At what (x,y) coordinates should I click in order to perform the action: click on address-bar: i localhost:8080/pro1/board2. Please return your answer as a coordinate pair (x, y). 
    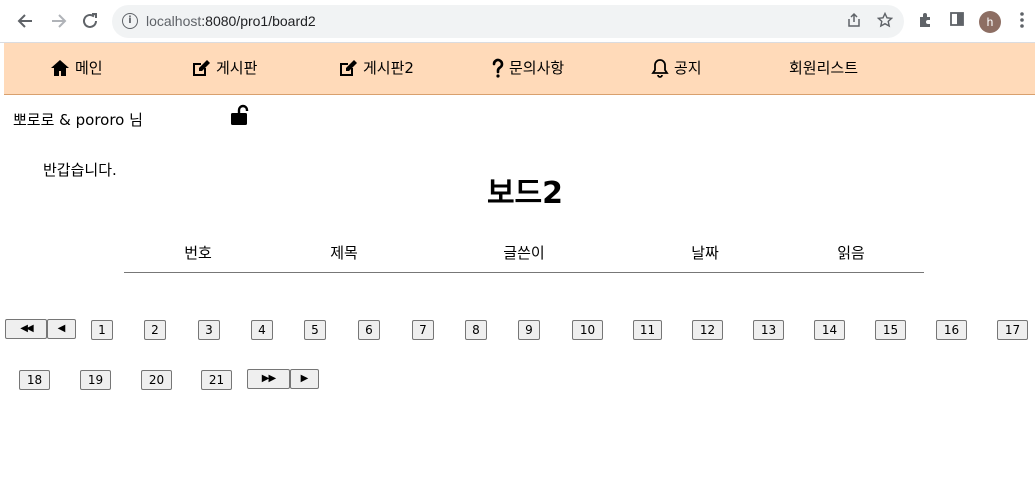
    Looking at the image, I should click on (508, 21).